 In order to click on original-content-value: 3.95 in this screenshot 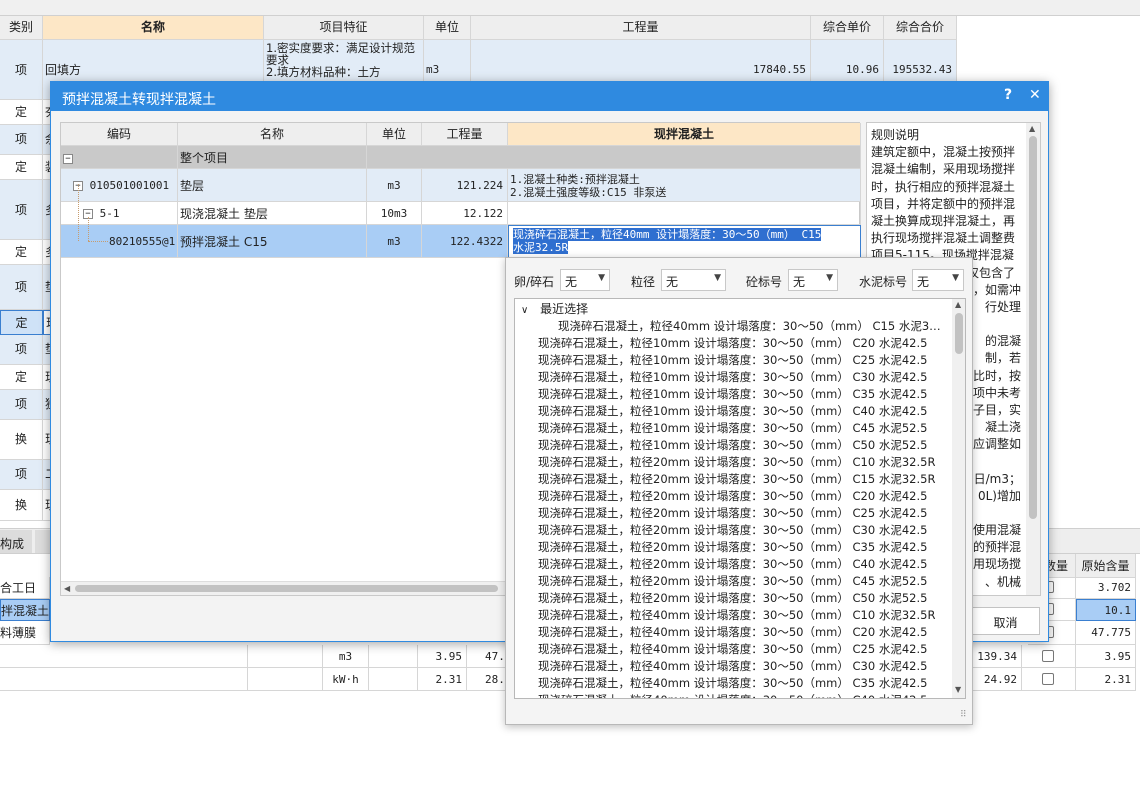, I will do `click(1106, 656)`.